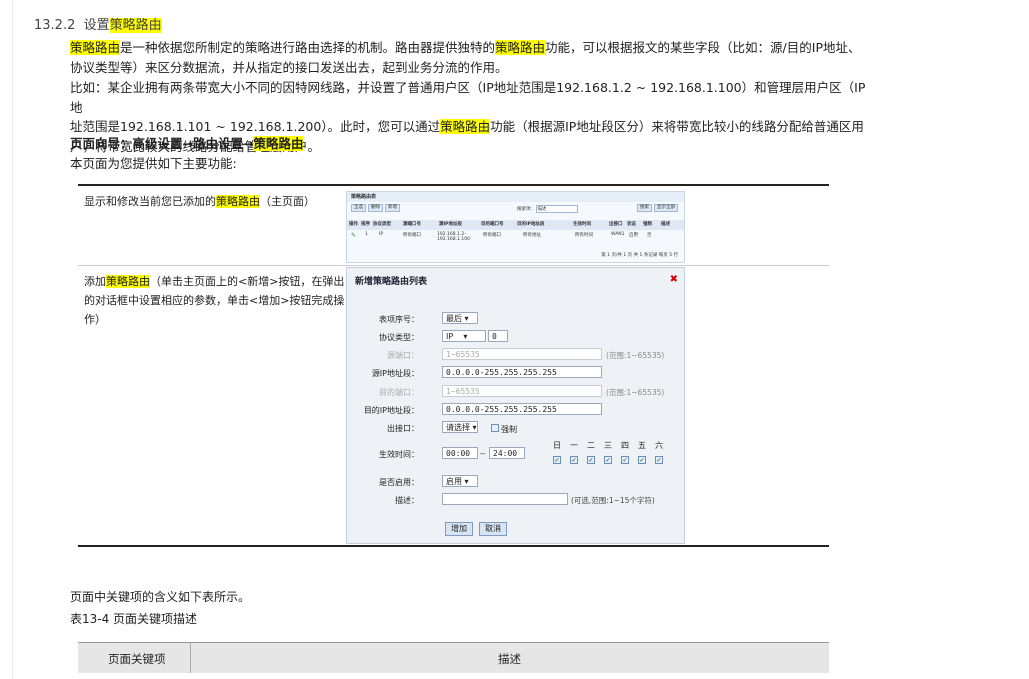 This screenshot has height=679, width=1029. What do you see at coordinates (134, 619) in the screenshot?
I see `table-caption: 表13-4 页面关键项描述` at bounding box center [134, 619].